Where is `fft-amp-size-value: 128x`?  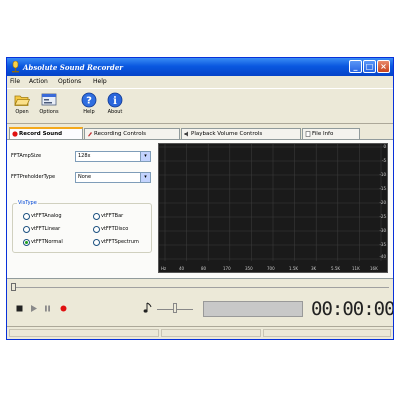 fft-amp-size-value: 128x is located at coordinates (84, 156).